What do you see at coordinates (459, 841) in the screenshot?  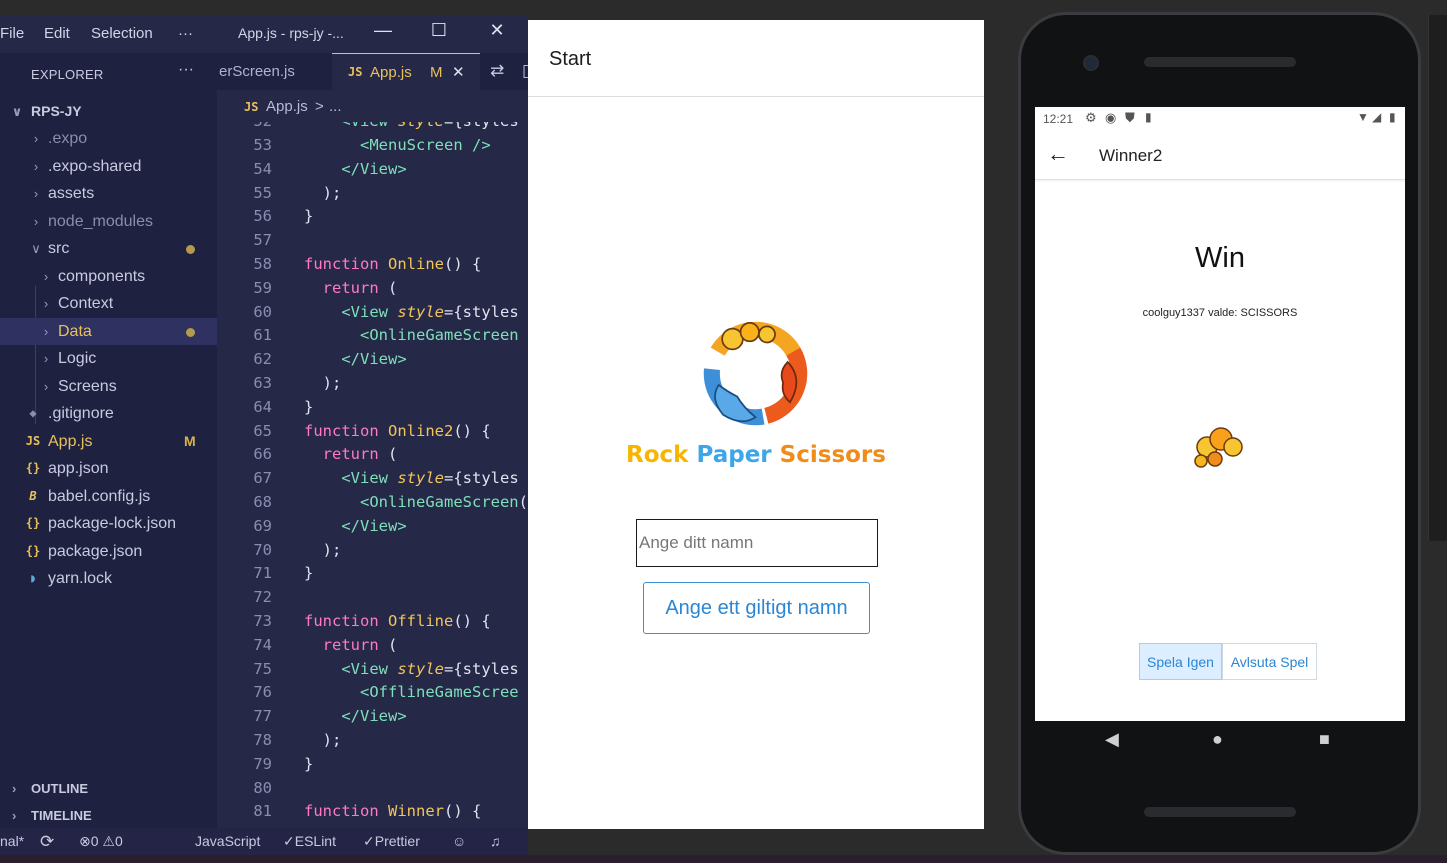 I see `feedback-icon: ☺` at bounding box center [459, 841].